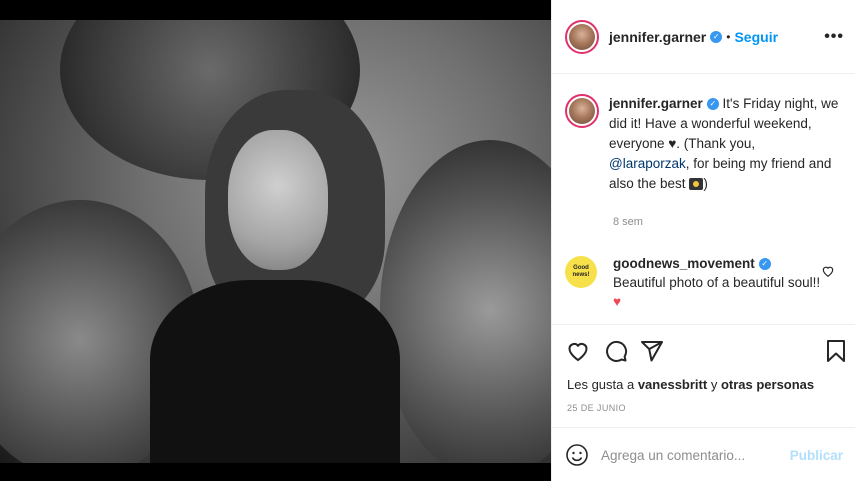 The image size is (855, 481). What do you see at coordinates (691, 455) in the screenshot?
I see `comment-input` at bounding box center [691, 455].